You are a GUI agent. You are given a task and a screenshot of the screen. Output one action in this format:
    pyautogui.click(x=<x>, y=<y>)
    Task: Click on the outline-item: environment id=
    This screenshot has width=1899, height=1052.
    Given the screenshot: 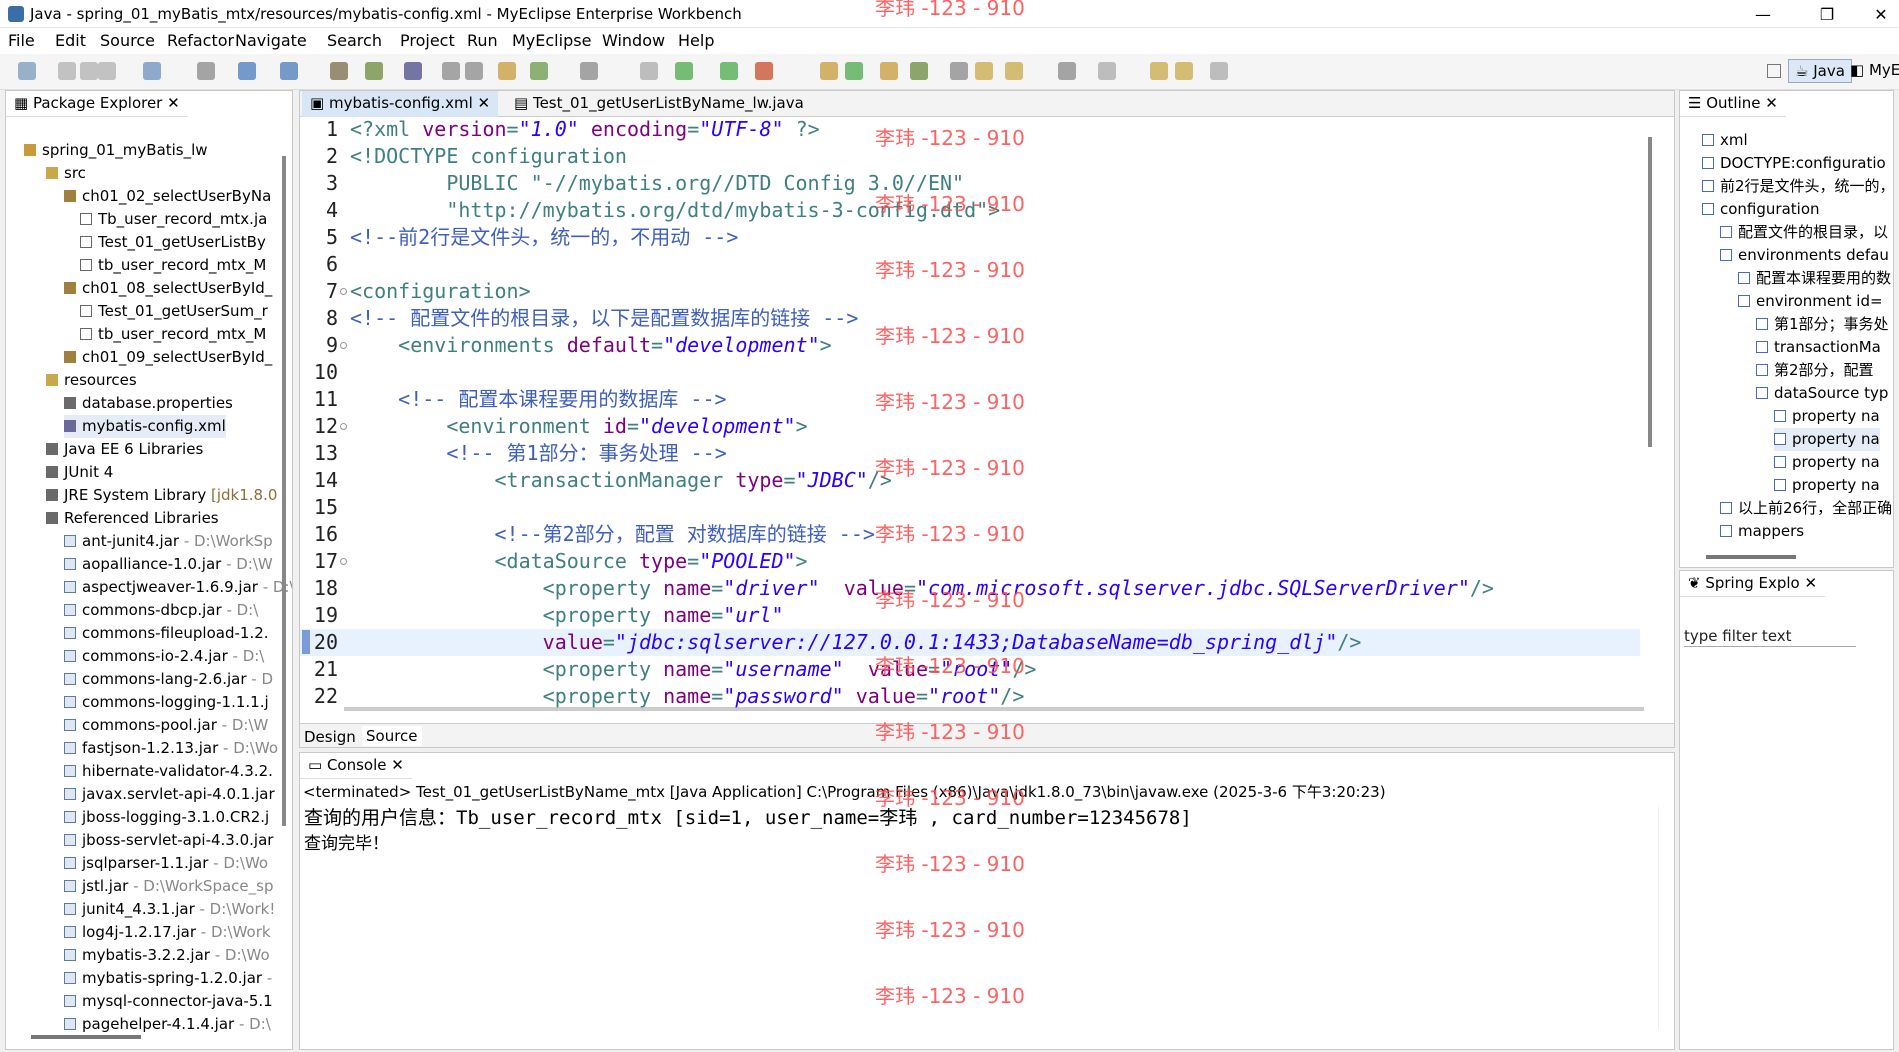 What is the action you would take?
    pyautogui.click(x=1810, y=301)
    